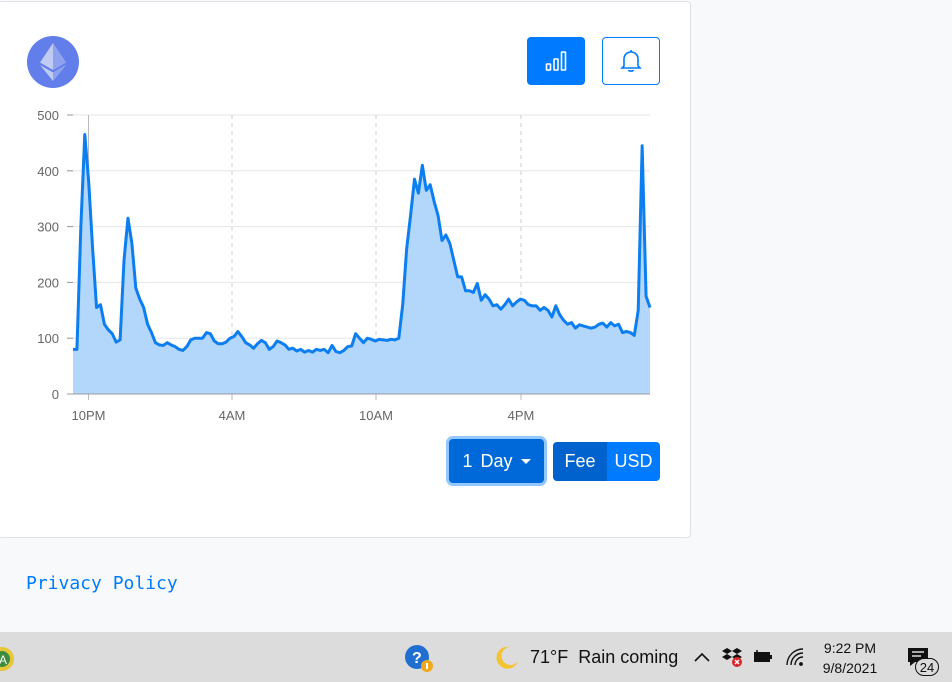 The width and height of the screenshot is (952, 682). What do you see at coordinates (376, 415) in the screenshot?
I see `x-tick-label: 10AM` at bounding box center [376, 415].